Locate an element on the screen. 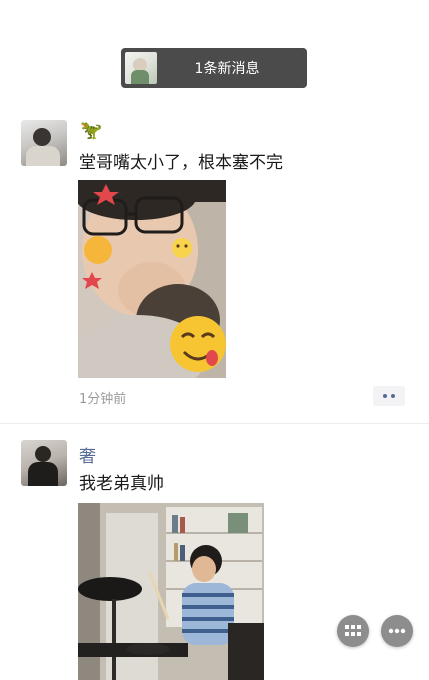 The height and width of the screenshot is (680, 429). grid-icon is located at coordinates (353, 631).